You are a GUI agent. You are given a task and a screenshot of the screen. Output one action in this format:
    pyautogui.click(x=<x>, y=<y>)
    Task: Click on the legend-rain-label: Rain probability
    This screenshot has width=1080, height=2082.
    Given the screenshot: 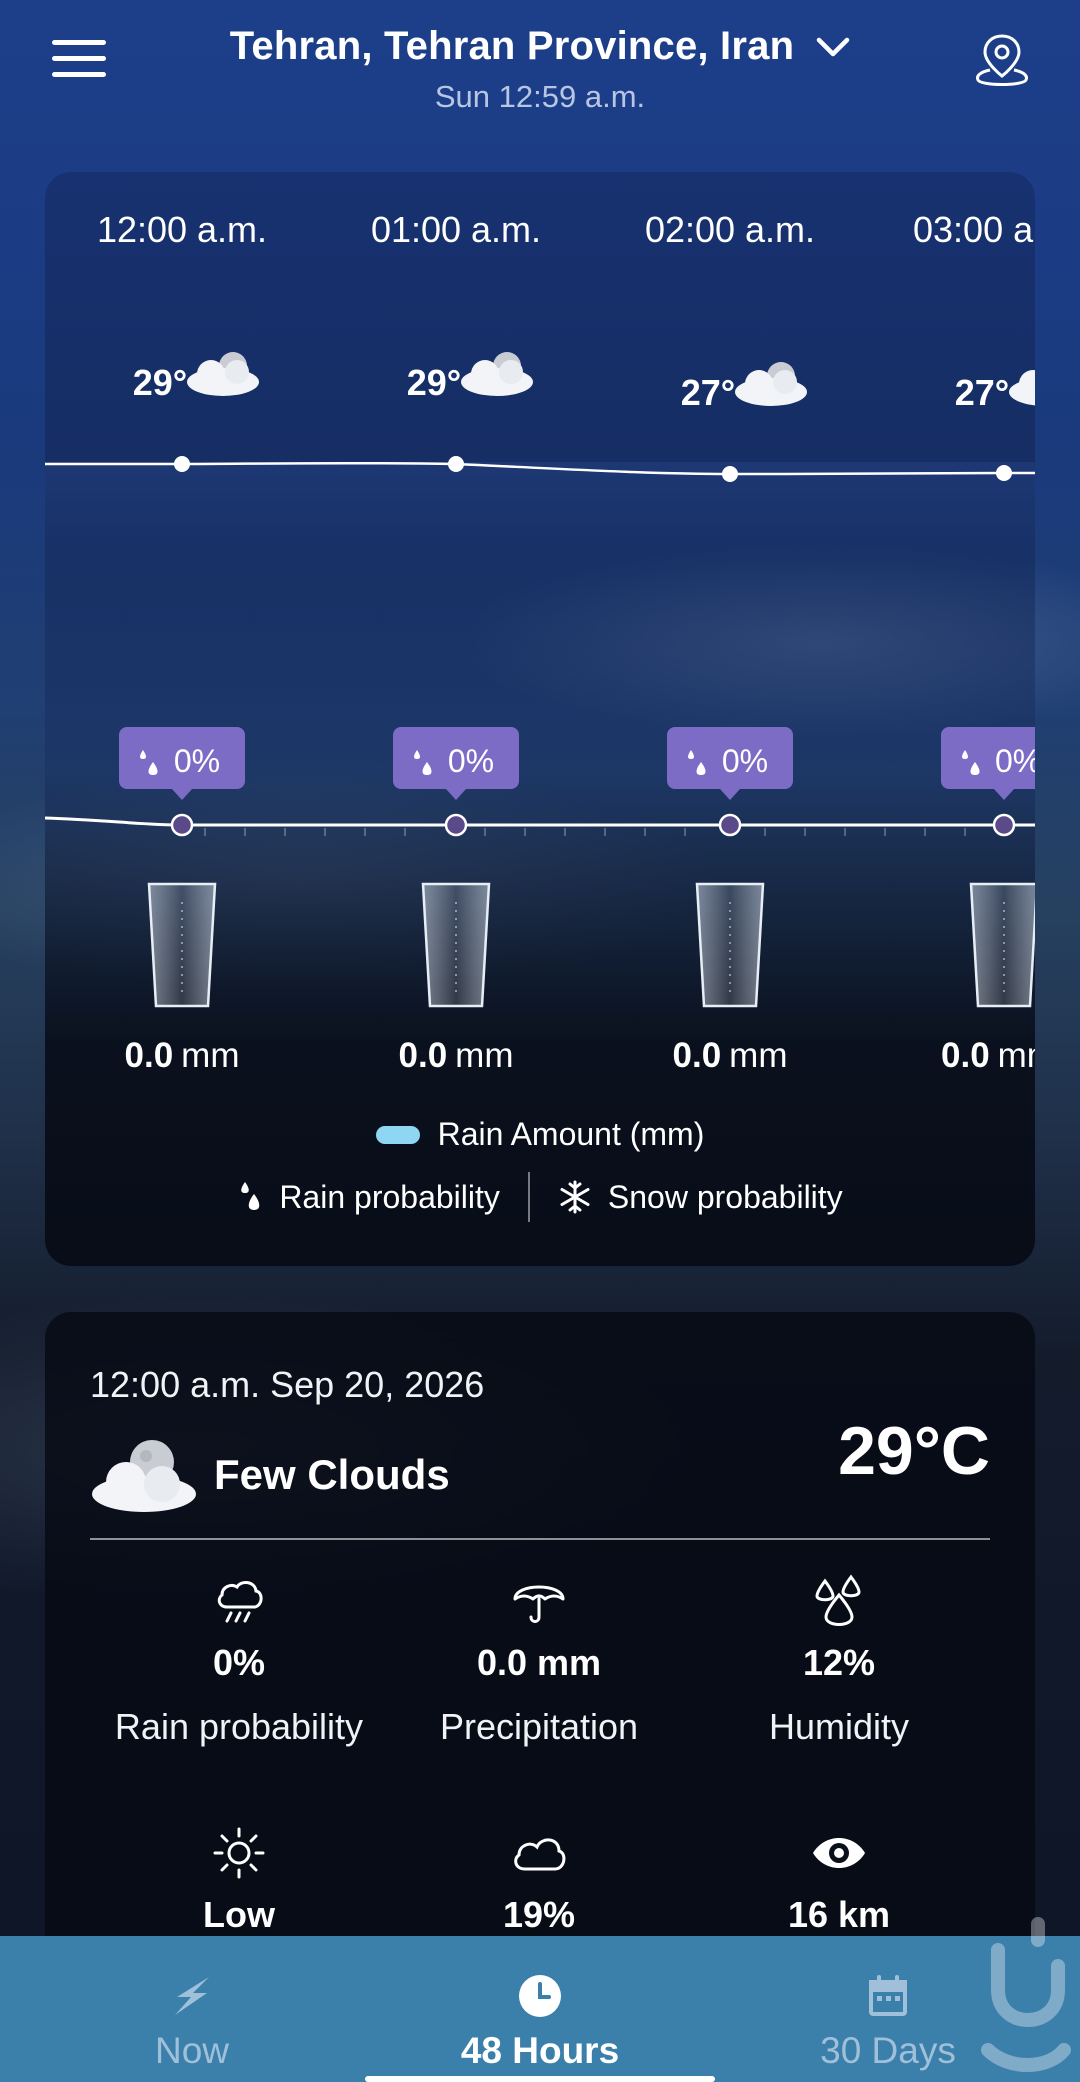 What is the action you would take?
    pyautogui.click(x=389, y=1196)
    